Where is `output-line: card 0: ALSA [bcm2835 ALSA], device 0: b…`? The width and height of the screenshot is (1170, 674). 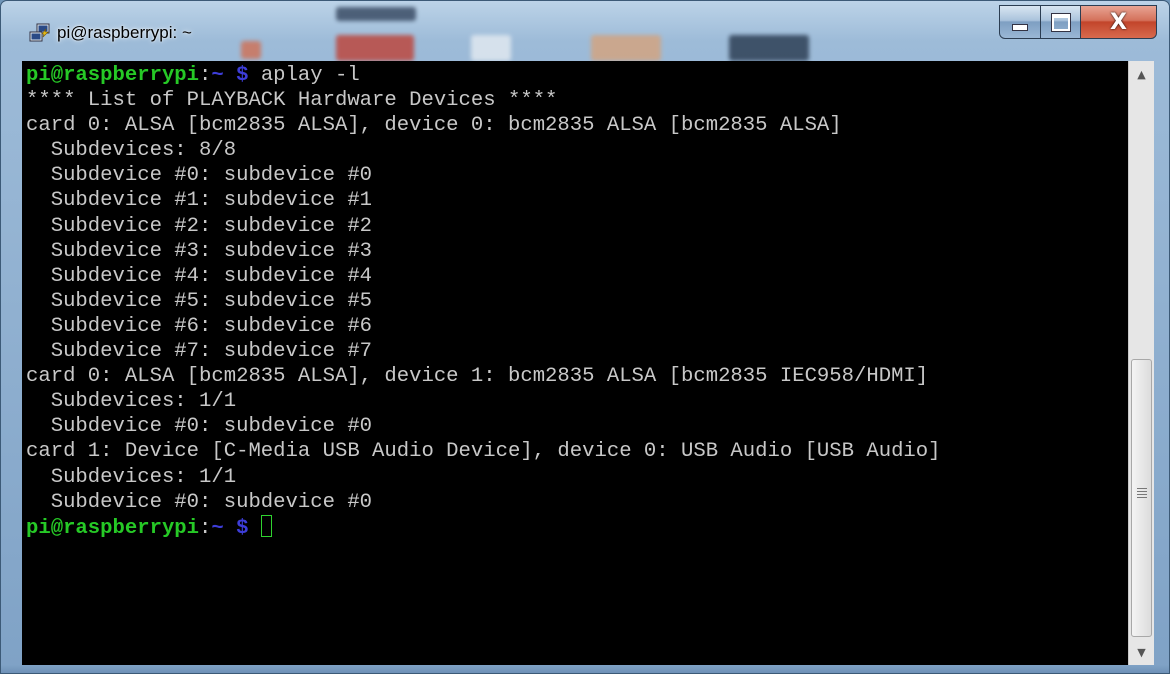
output-line: card 0: ALSA [bcm2835 ALSA], device 0: b… is located at coordinates (434, 126).